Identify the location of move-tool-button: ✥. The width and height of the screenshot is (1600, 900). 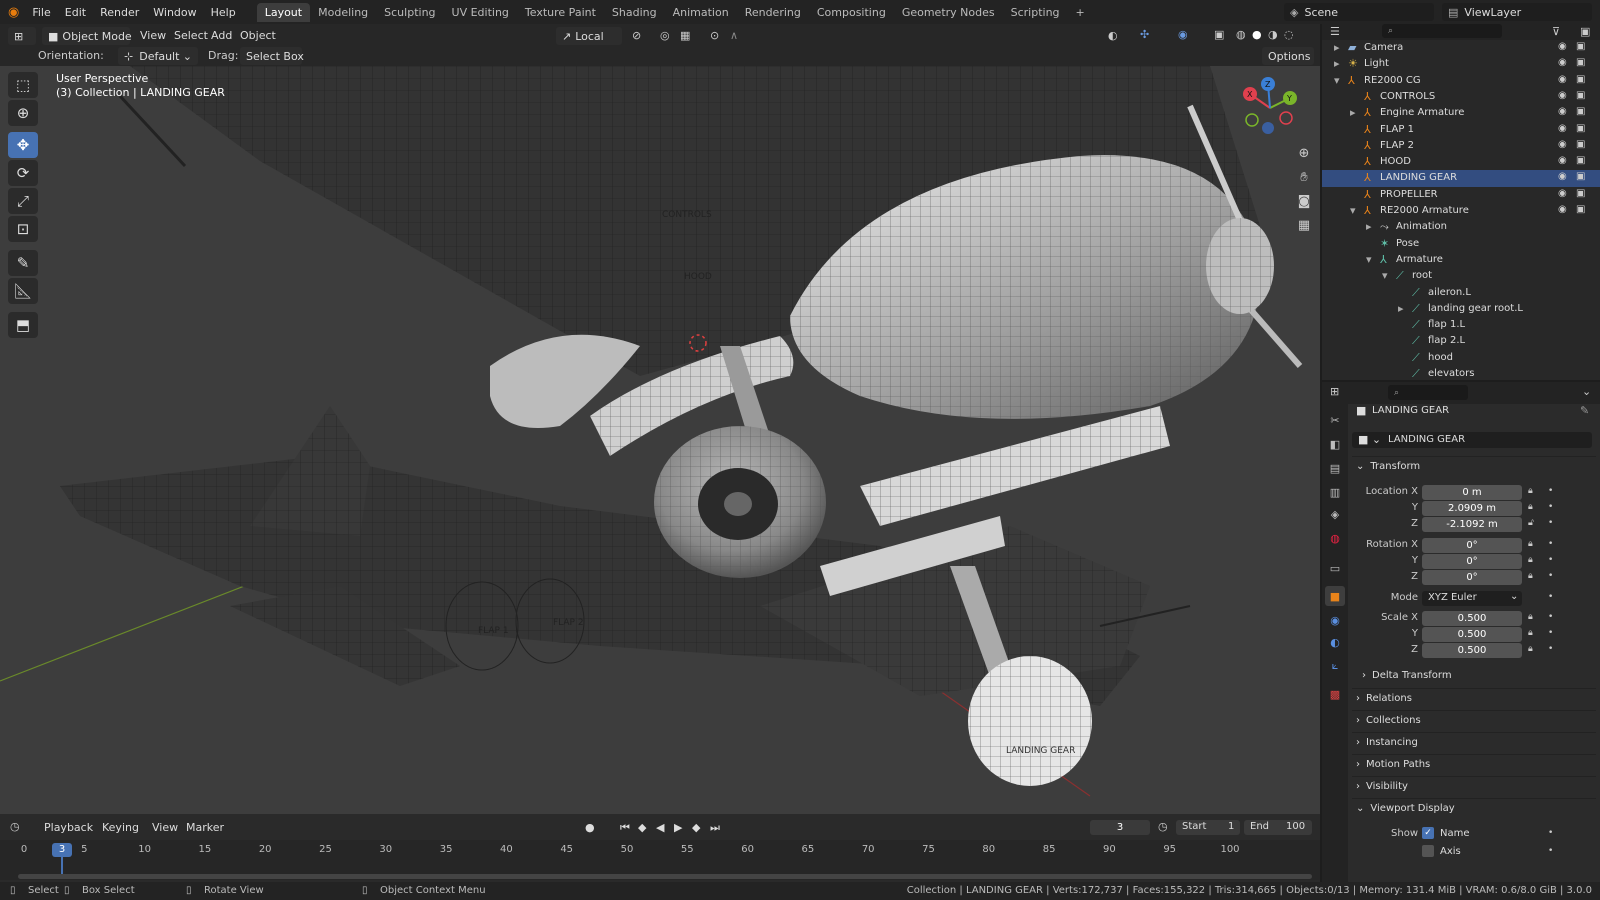
(23, 145).